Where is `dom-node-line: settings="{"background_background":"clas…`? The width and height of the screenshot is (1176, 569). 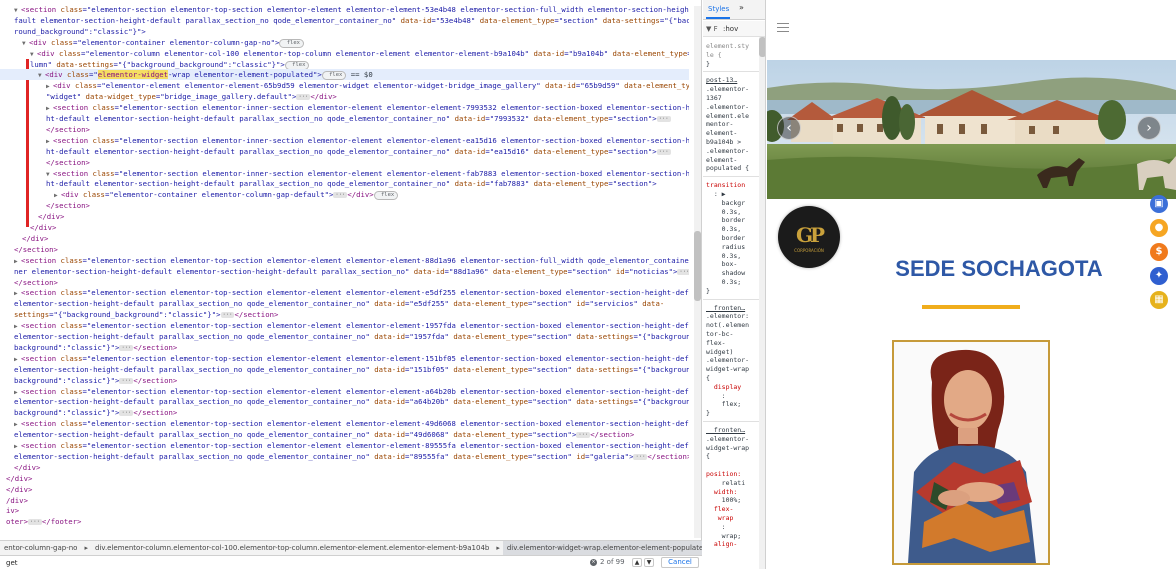 dom-node-line: settings="{"background_background":"clas… is located at coordinates (344, 314).